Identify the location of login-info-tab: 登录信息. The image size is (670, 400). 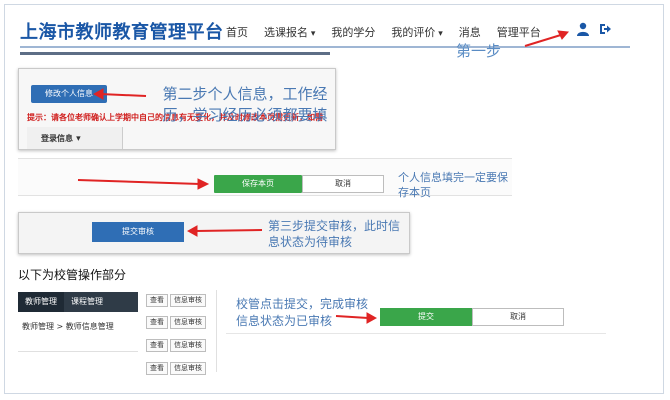
(75, 138).